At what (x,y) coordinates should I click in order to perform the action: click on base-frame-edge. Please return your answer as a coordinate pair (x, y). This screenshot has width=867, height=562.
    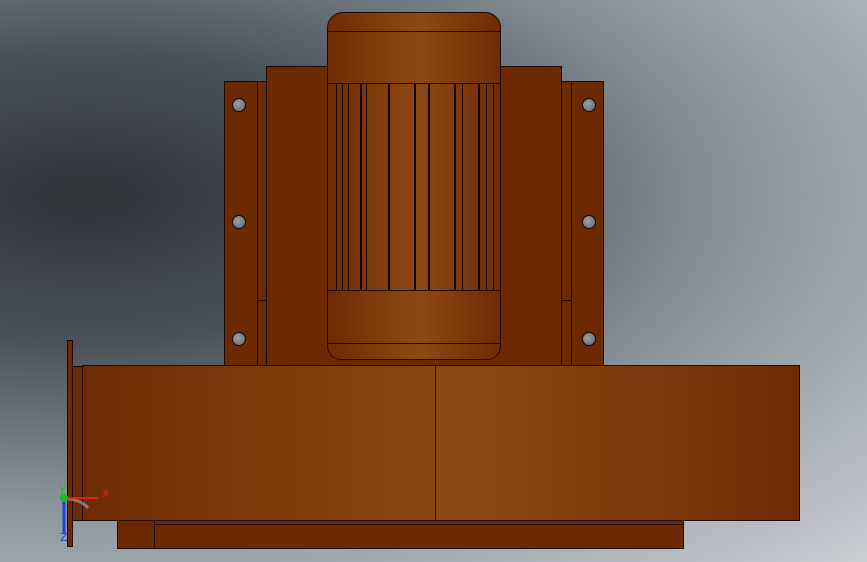
    Looking at the image, I should click on (154, 534).